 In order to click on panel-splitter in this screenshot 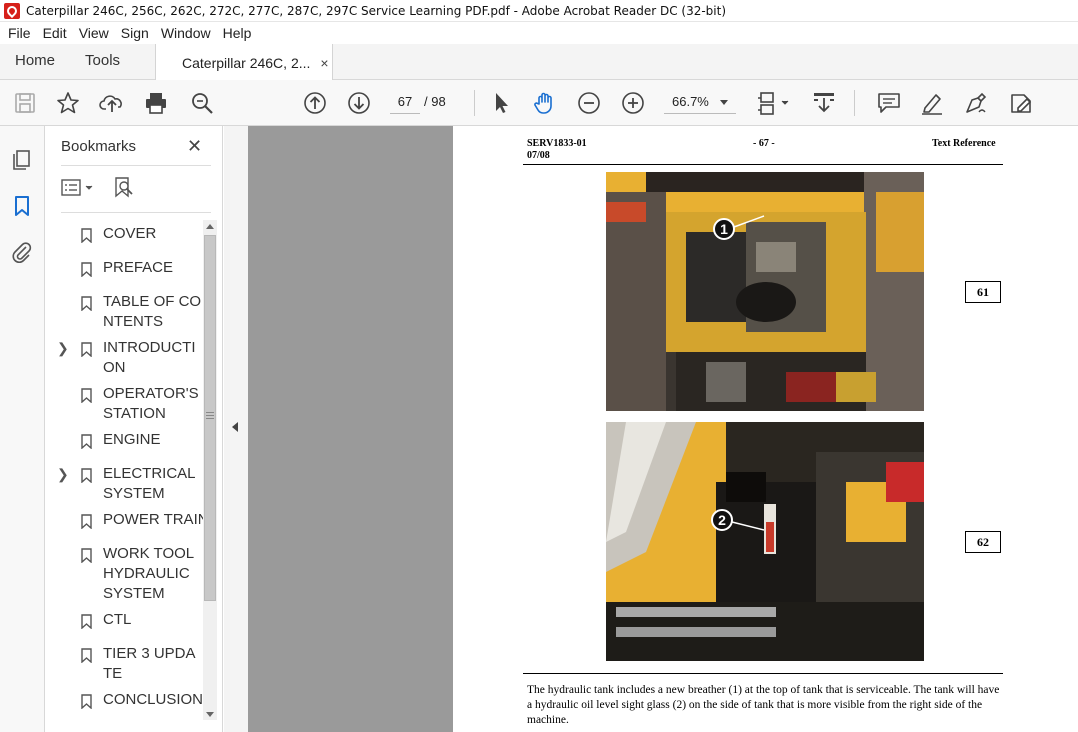, I will do `click(236, 429)`.